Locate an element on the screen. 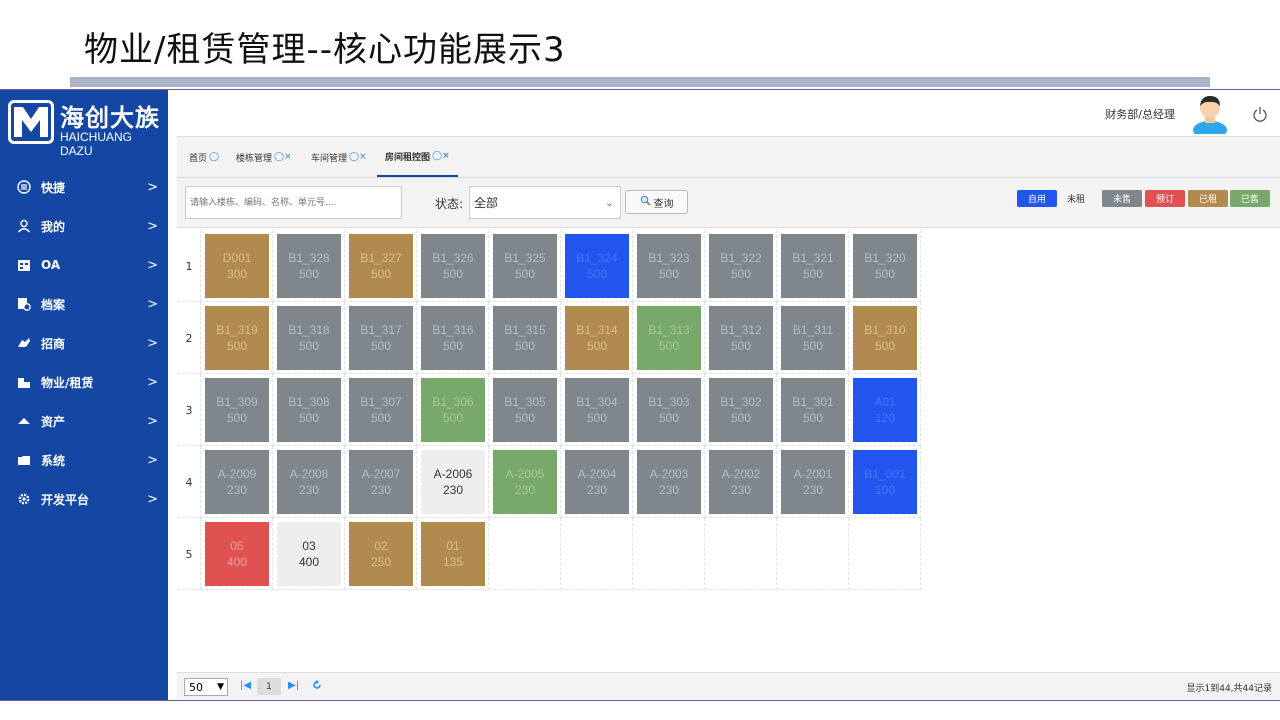 The height and width of the screenshot is (720, 1280). room-tile: A-2007 230 is located at coordinates (381, 482).